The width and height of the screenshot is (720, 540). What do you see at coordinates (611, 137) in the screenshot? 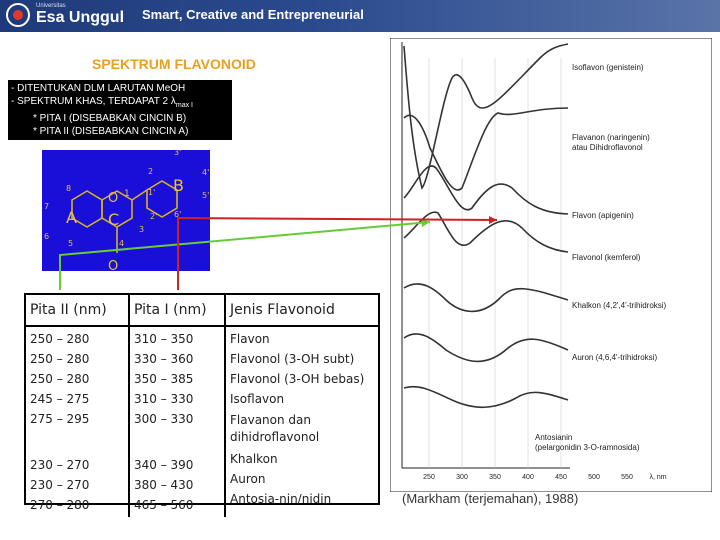
I see `label-flavanon-1: Flavanon (naringenin)` at bounding box center [611, 137].